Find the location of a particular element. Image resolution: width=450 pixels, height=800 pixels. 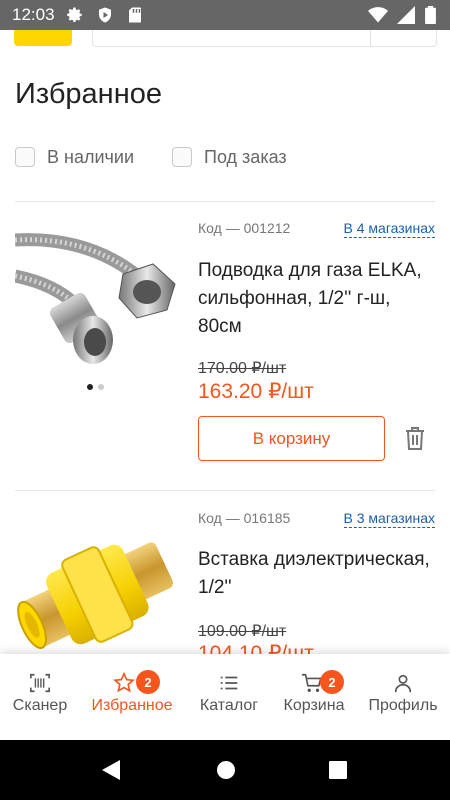

add-to-cart-button: В корзину is located at coordinates (291, 438).